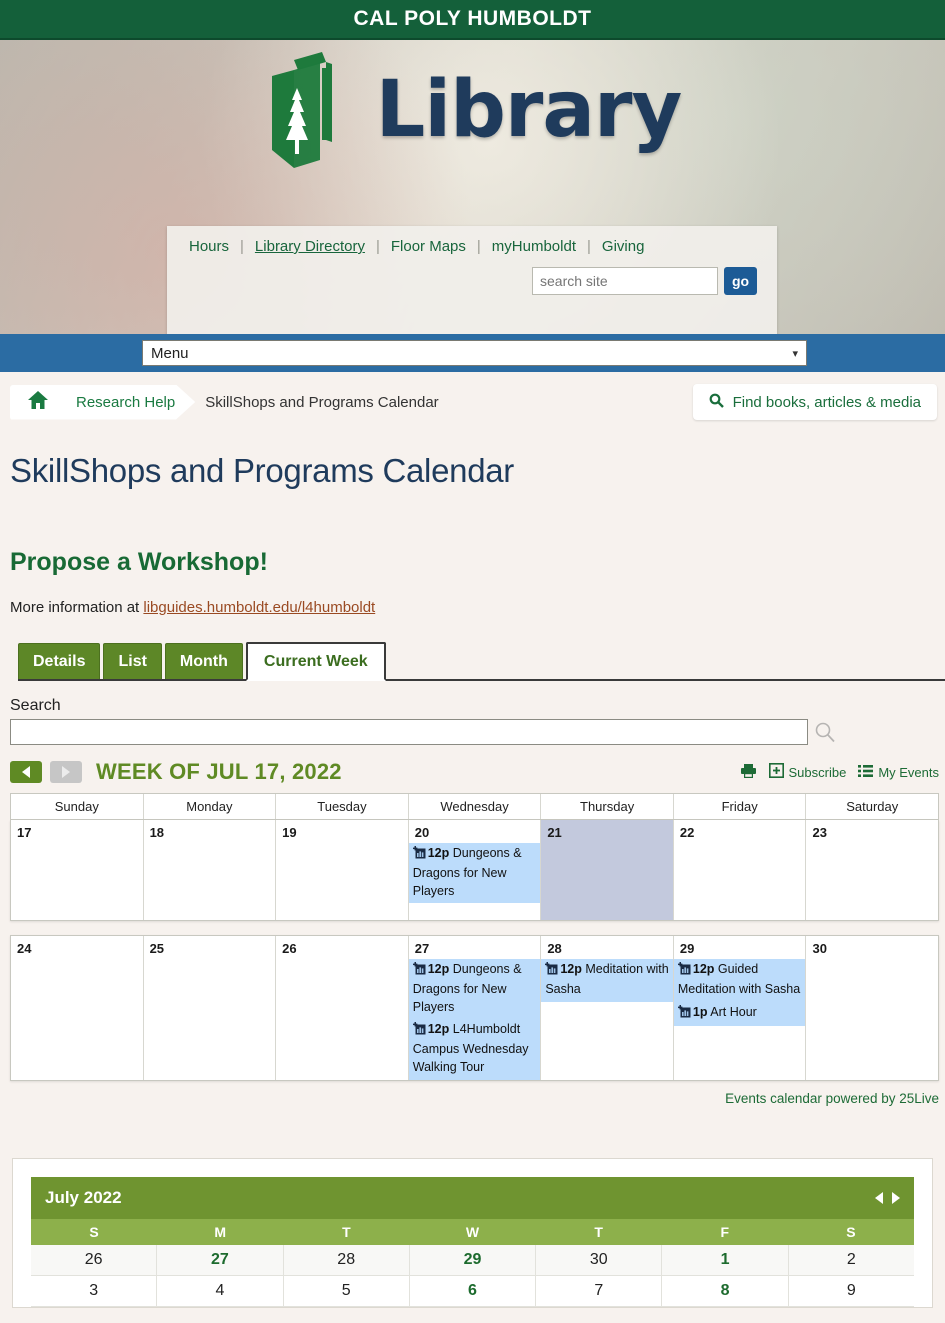 This screenshot has height=1323, width=945. What do you see at coordinates (472, 1197) in the screenshot?
I see `mini-calendar-header: July 2022` at bounding box center [472, 1197].